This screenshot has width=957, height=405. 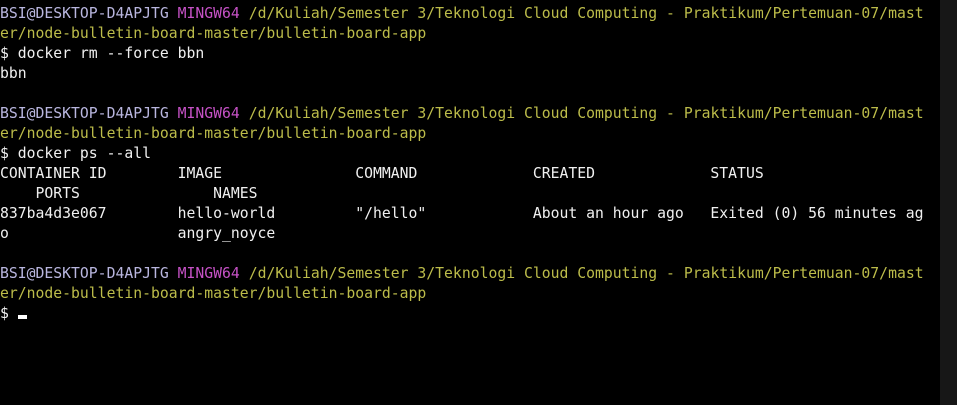 What do you see at coordinates (22, 317) in the screenshot?
I see `text-cursor` at bounding box center [22, 317].